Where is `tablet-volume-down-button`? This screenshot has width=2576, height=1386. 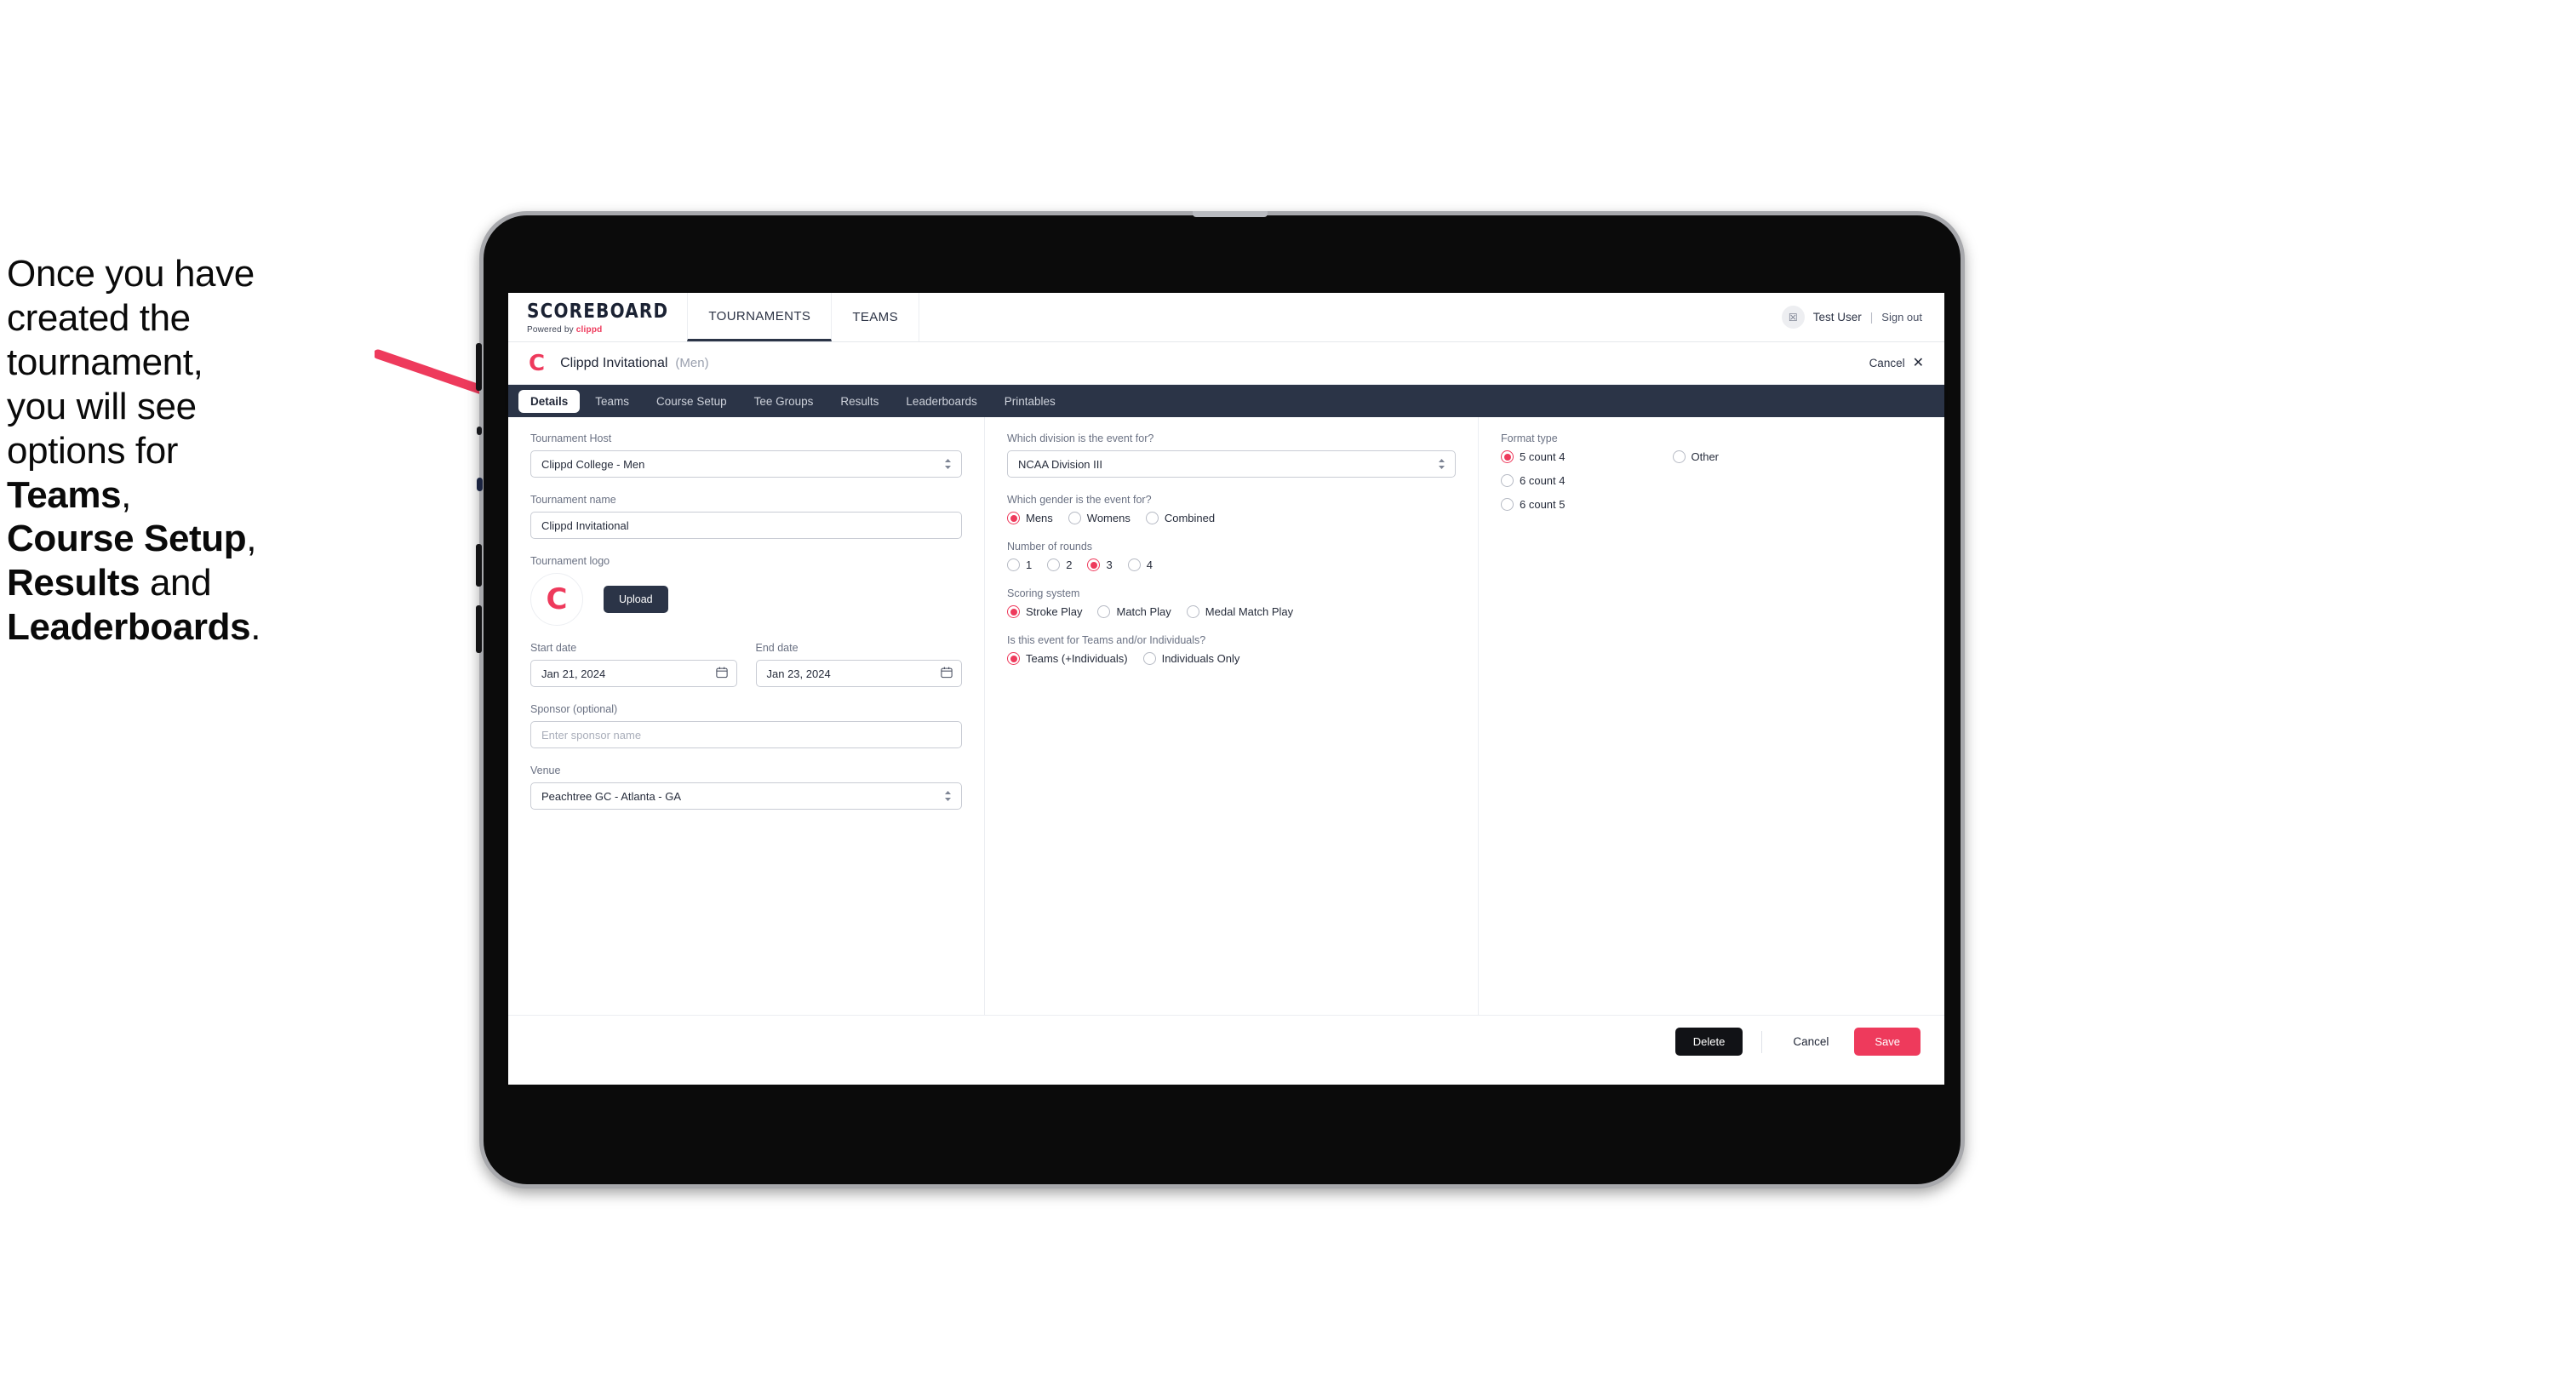
tablet-volume-down-button is located at coordinates (479, 629).